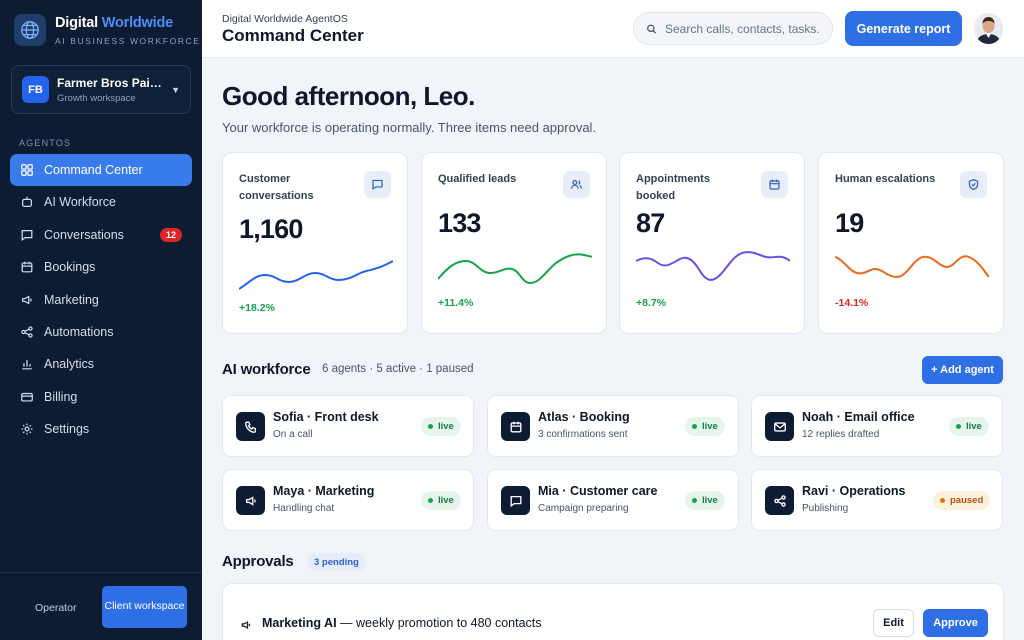  What do you see at coordinates (67, 429) in the screenshot?
I see `sidebar-item-label: Settings` at bounding box center [67, 429].